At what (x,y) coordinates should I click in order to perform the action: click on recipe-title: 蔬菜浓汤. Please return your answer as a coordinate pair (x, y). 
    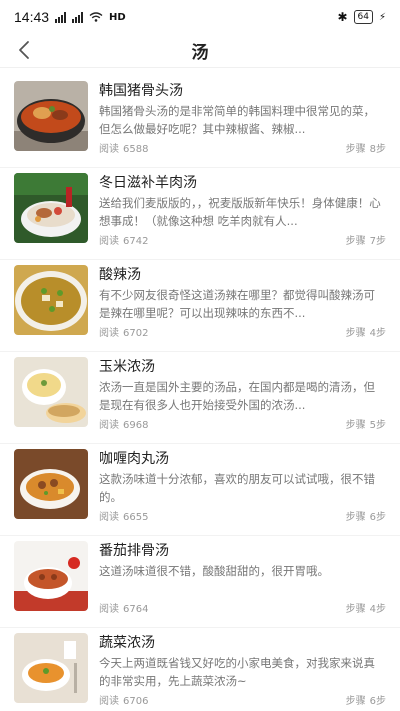
    Looking at the image, I should click on (127, 643).